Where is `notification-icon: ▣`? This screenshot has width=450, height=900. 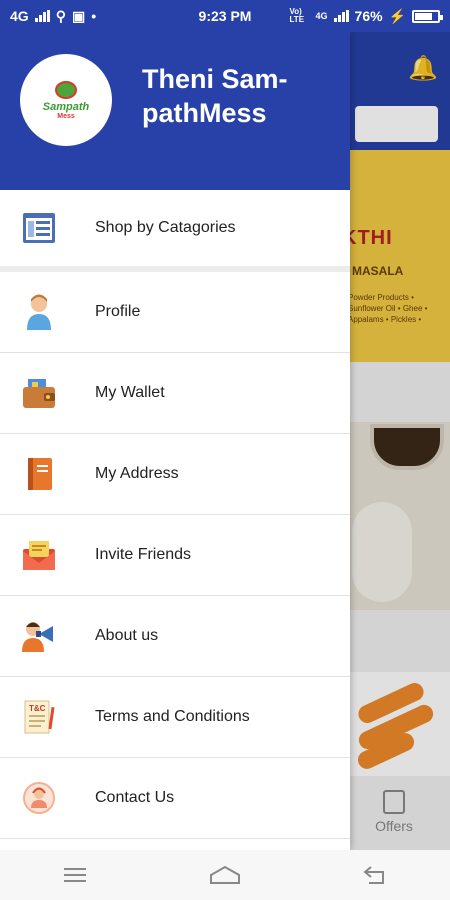
notification-icon: ▣ is located at coordinates (78, 15).